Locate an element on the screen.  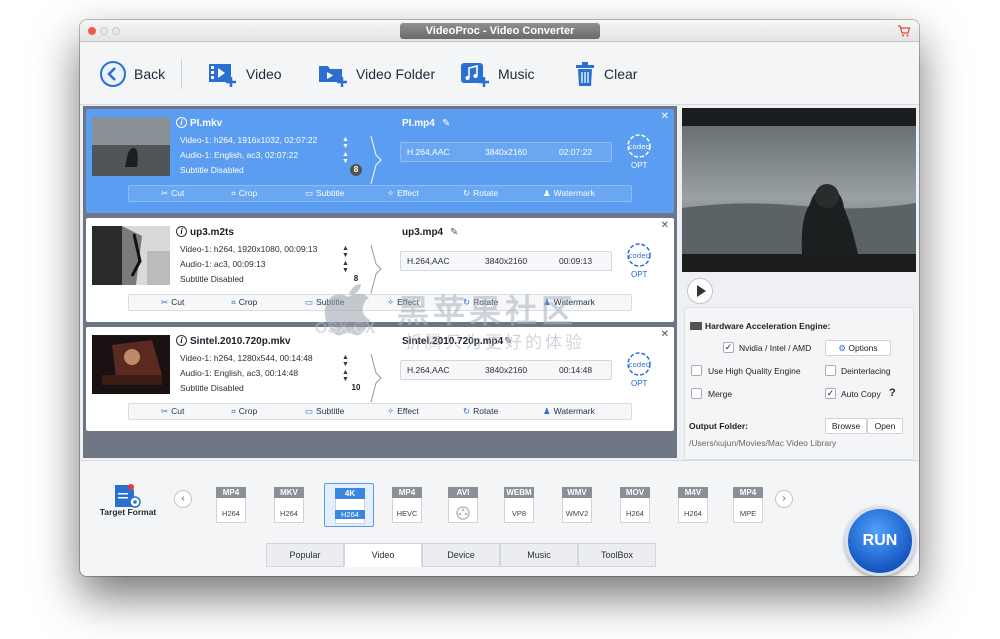
format-item: MOV H264 is located at coordinates (635, 505).